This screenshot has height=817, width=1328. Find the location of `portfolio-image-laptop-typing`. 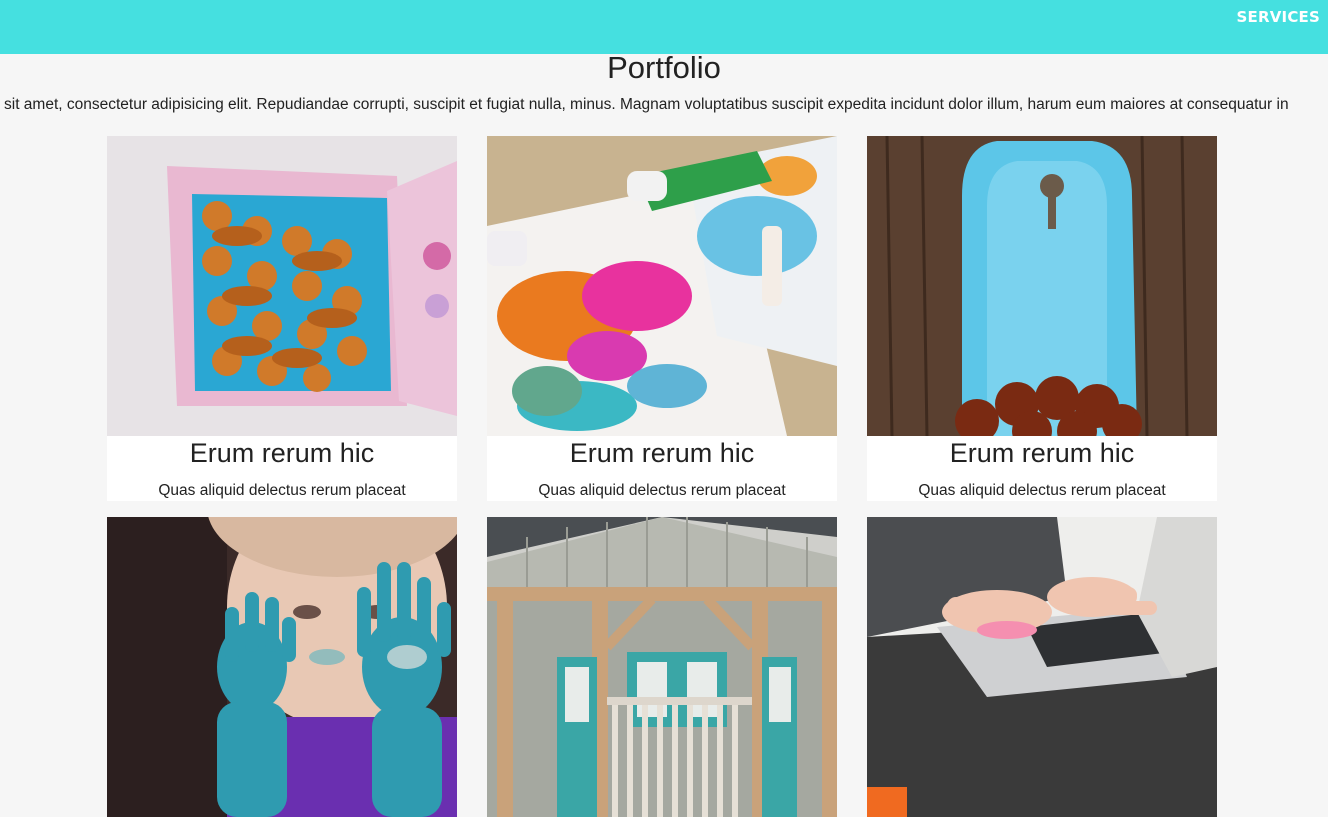

portfolio-image-laptop-typing is located at coordinates (1042, 667).